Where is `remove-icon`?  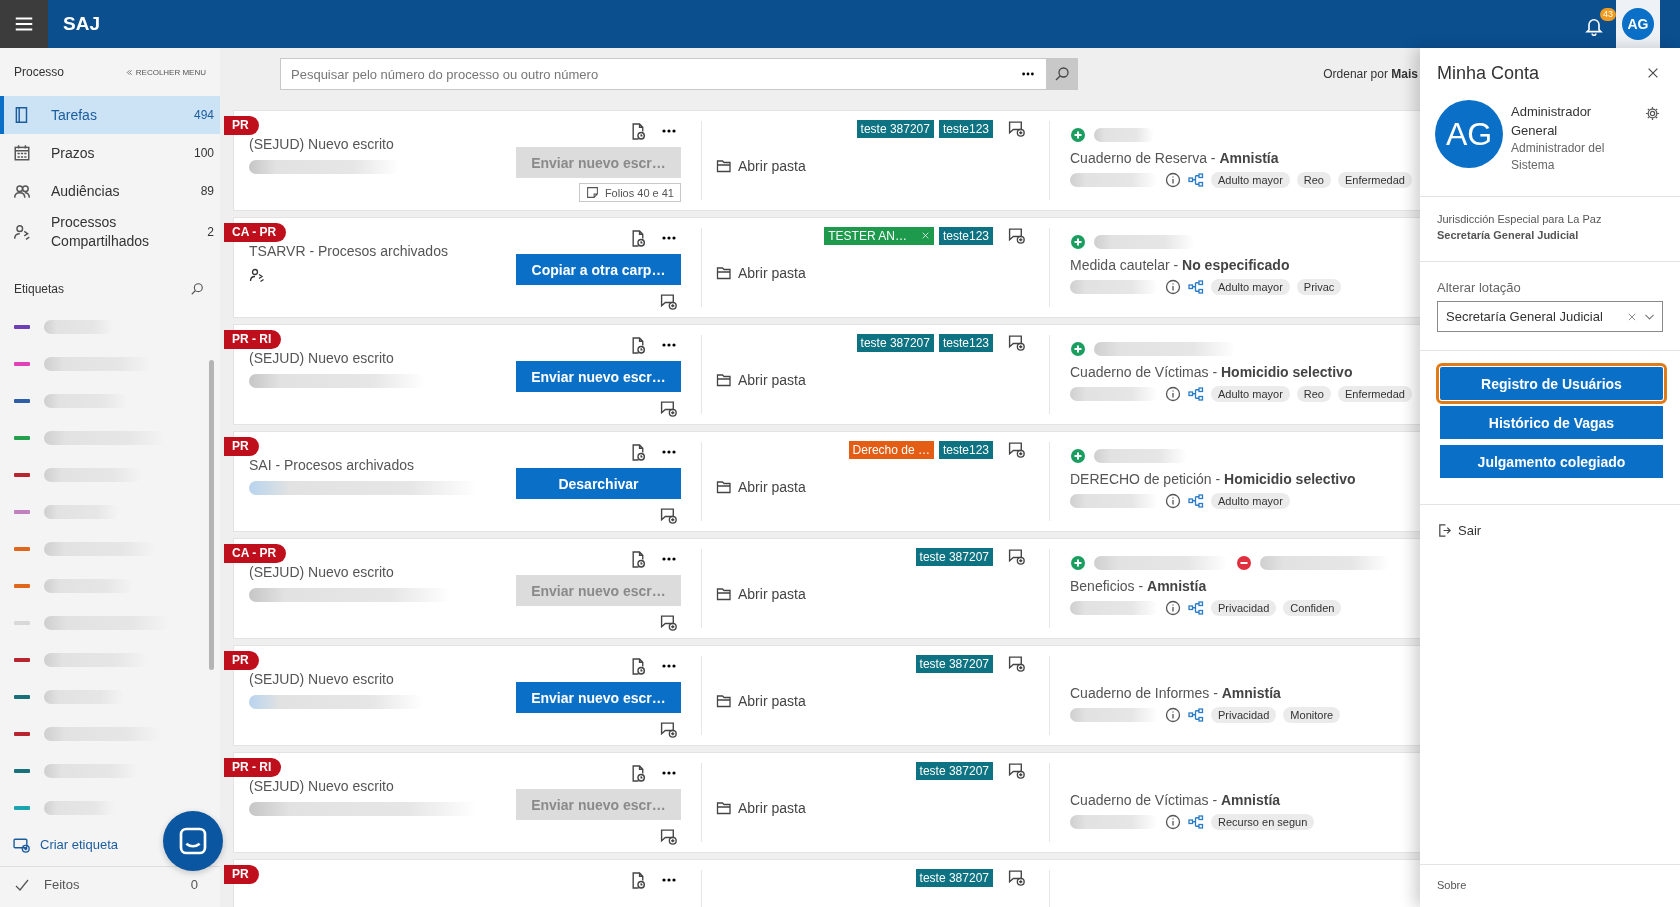
remove-icon is located at coordinates (925, 235).